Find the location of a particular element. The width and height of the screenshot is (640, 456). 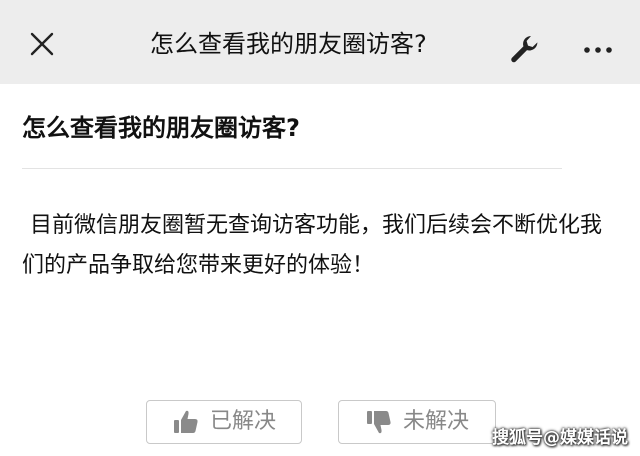

close-icon is located at coordinates (42, 44).